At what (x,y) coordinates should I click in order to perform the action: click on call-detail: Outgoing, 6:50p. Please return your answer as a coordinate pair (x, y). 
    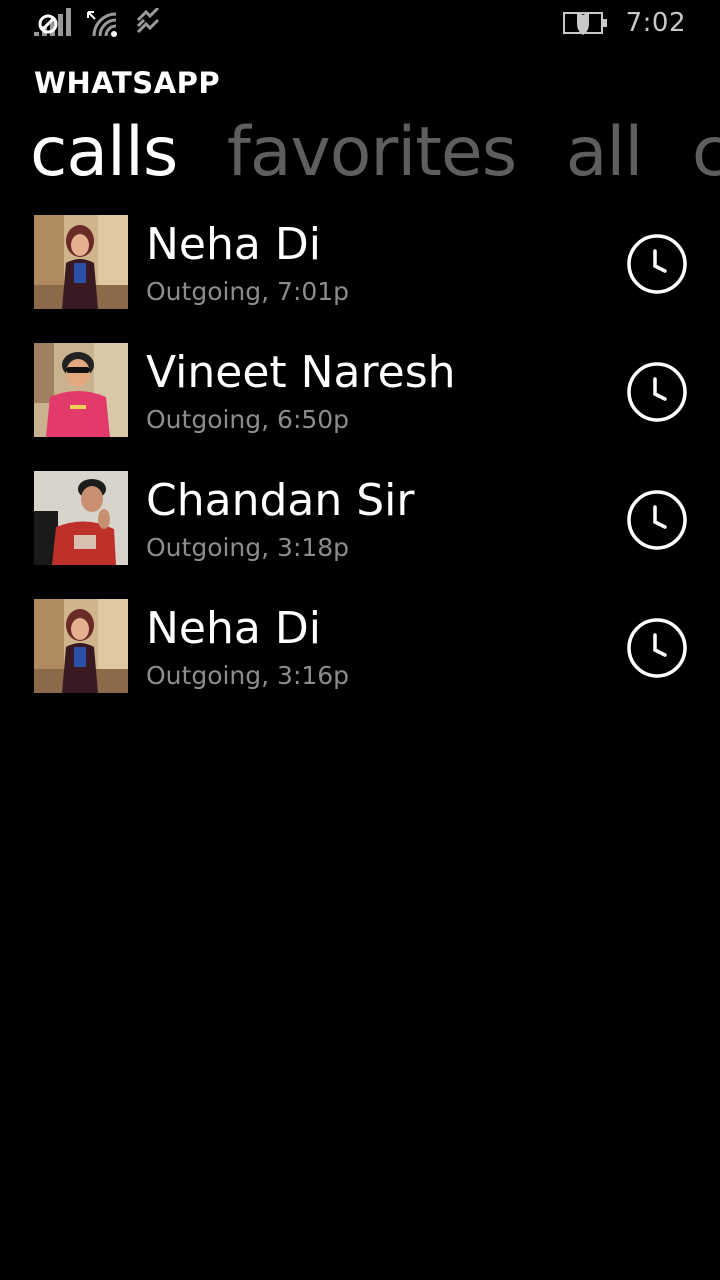
    Looking at the image, I should click on (248, 419).